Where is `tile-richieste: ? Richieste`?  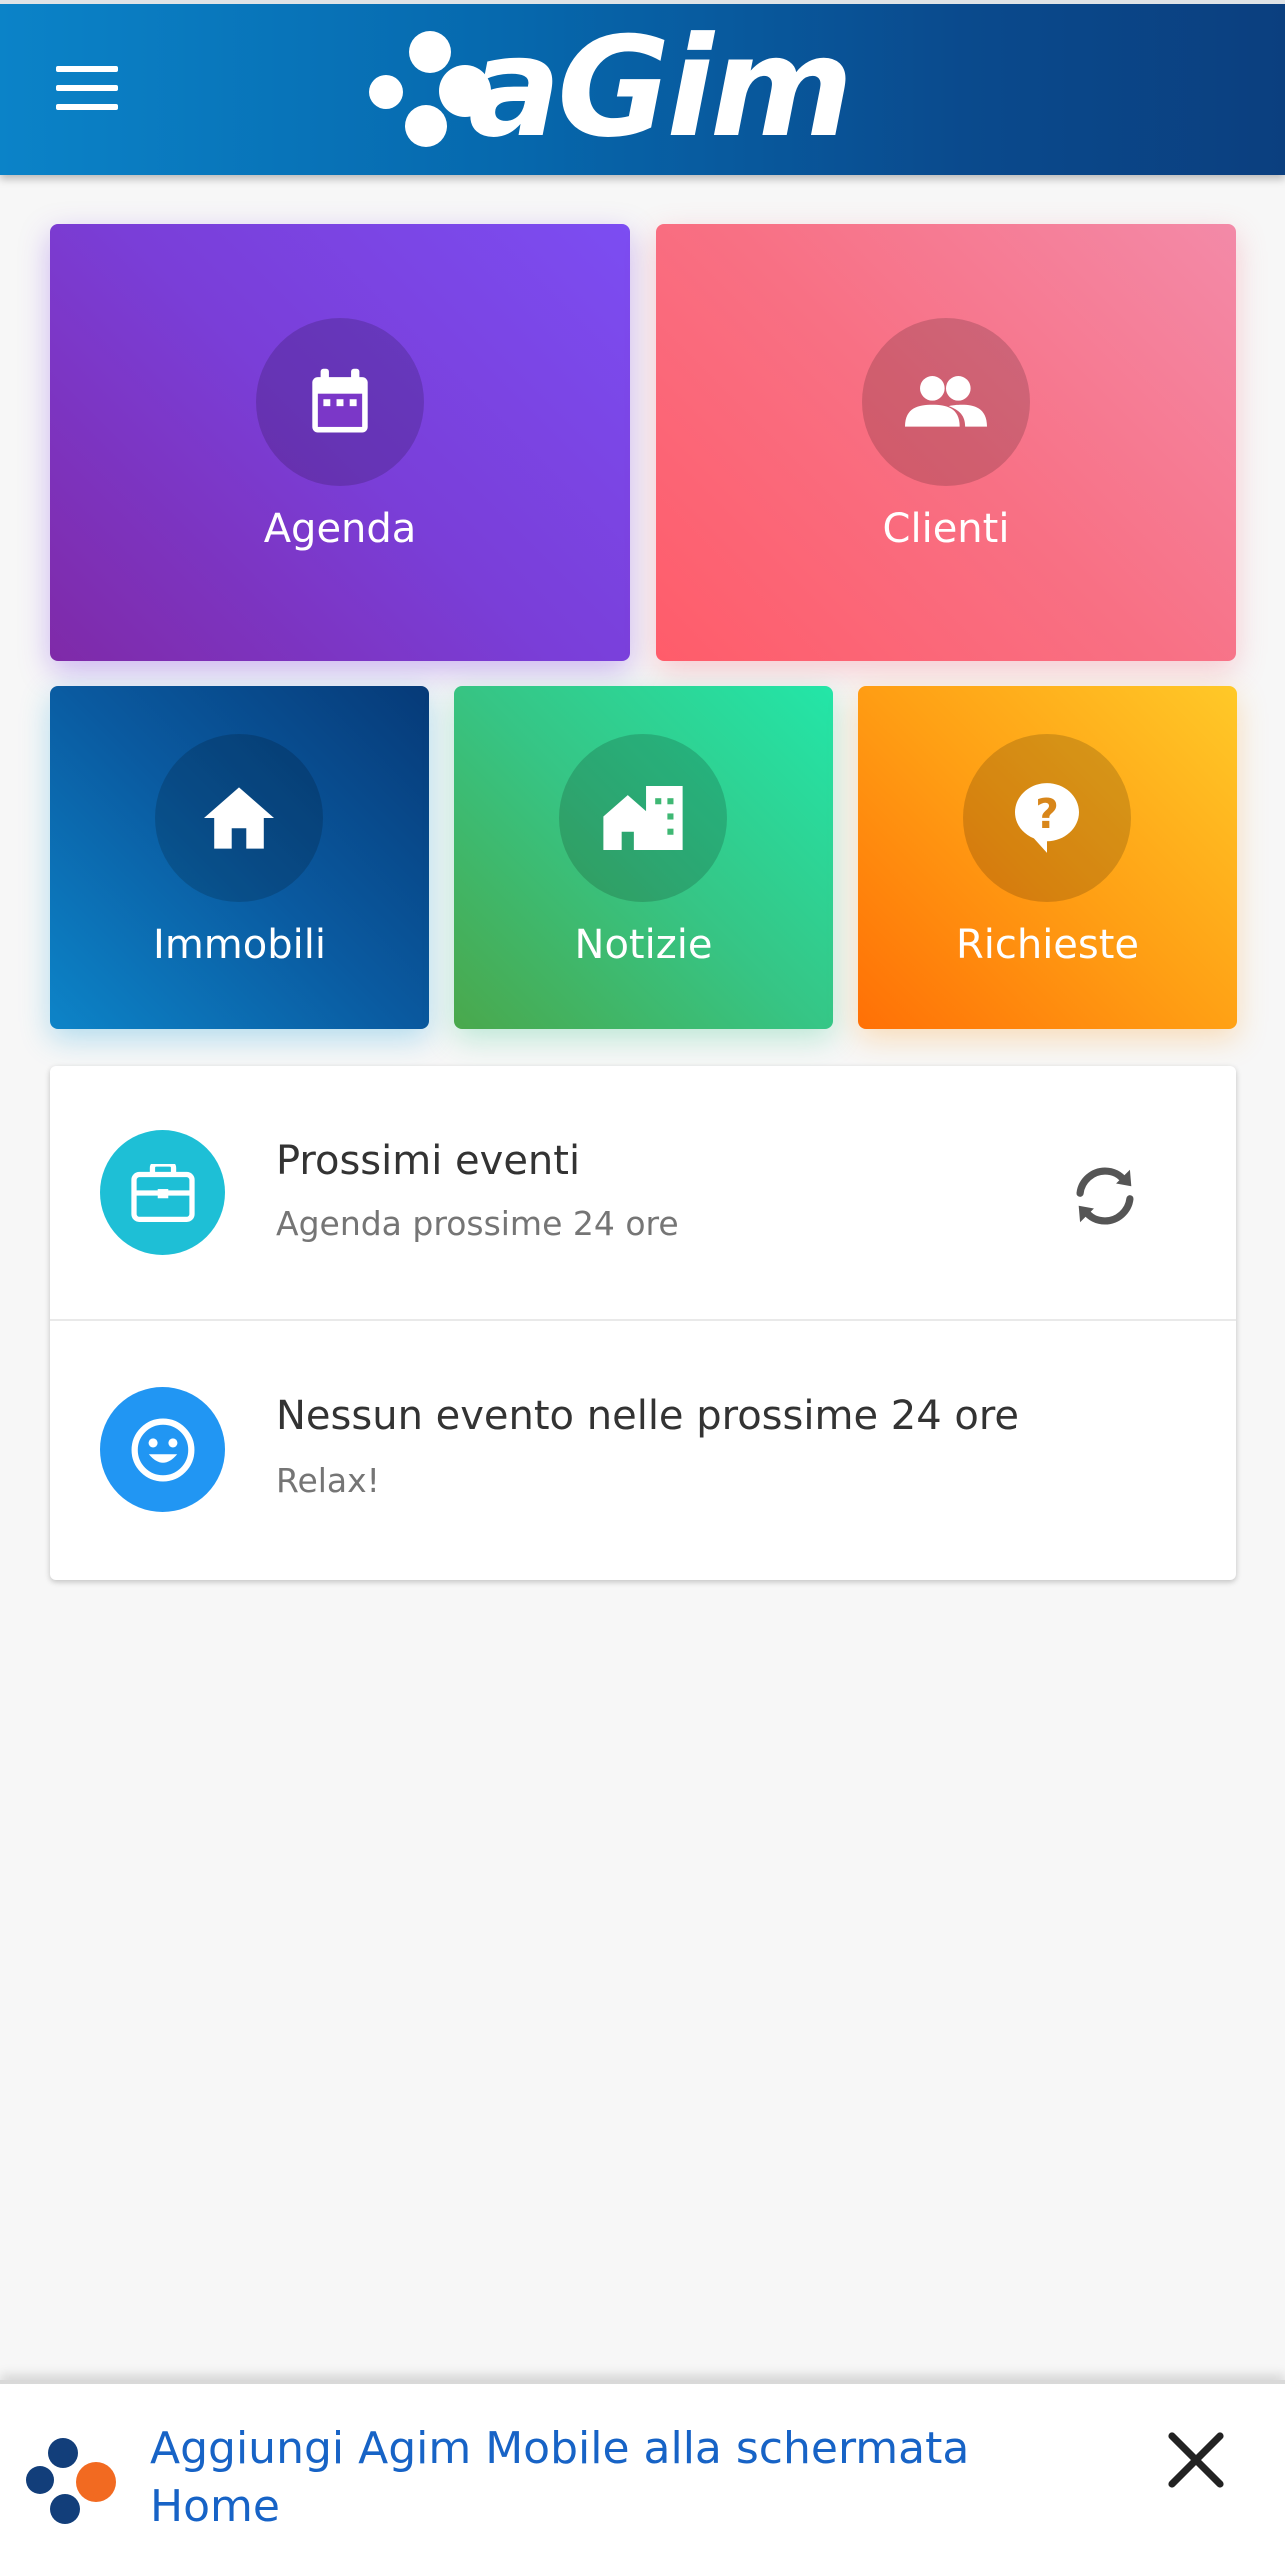 tile-richieste: ? Richieste is located at coordinates (1047, 857).